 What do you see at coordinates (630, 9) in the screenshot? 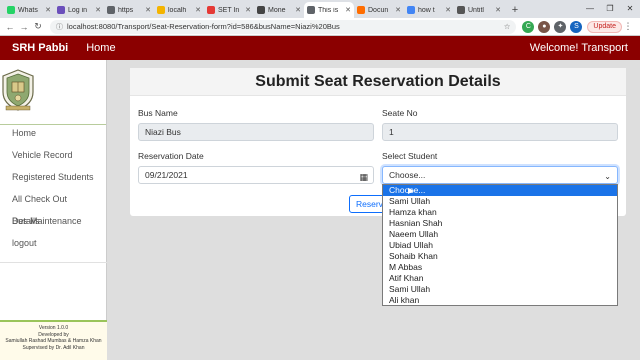
I see `close-window-icon: ✕` at bounding box center [630, 9].